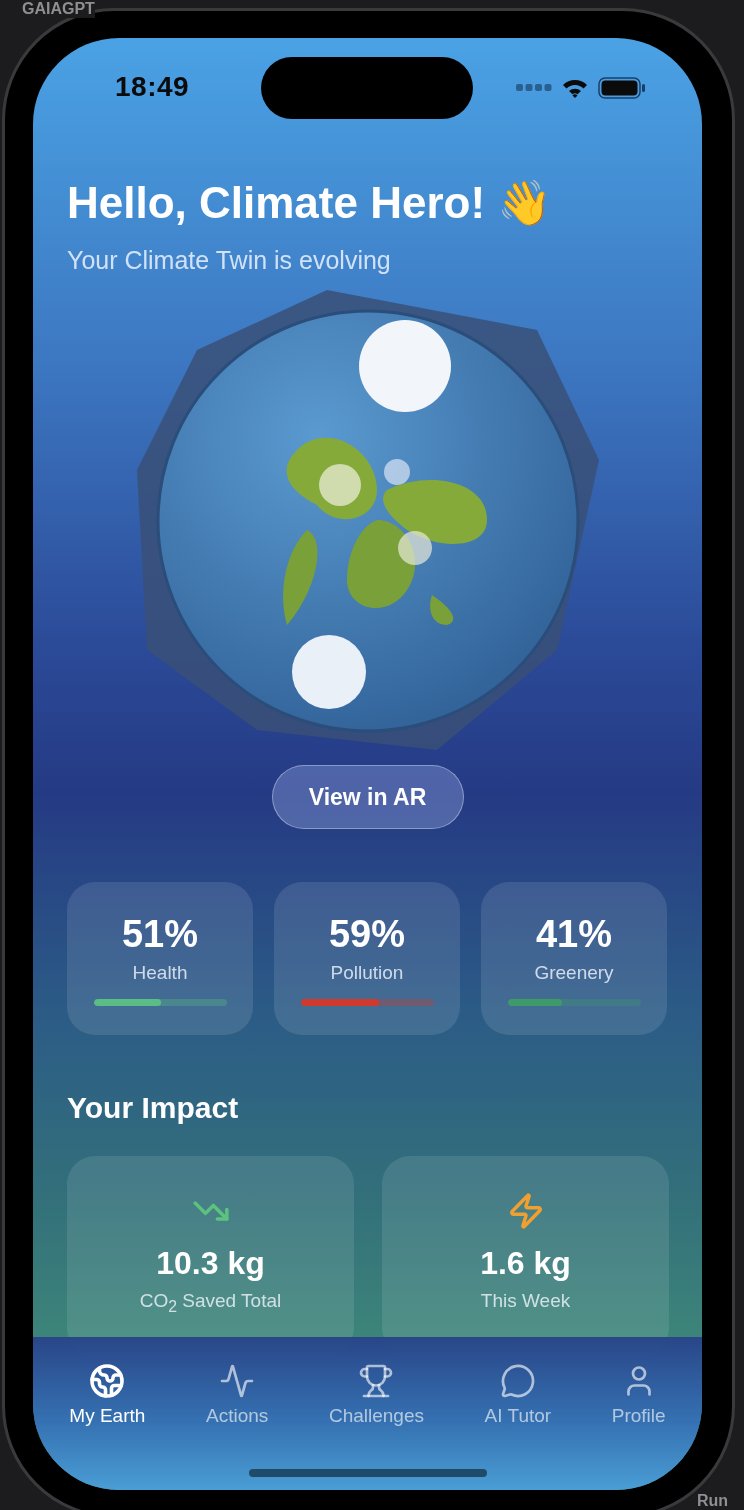 The width and height of the screenshot is (744, 1510). What do you see at coordinates (574, 934) in the screenshot?
I see `stat-value: 41%` at bounding box center [574, 934].